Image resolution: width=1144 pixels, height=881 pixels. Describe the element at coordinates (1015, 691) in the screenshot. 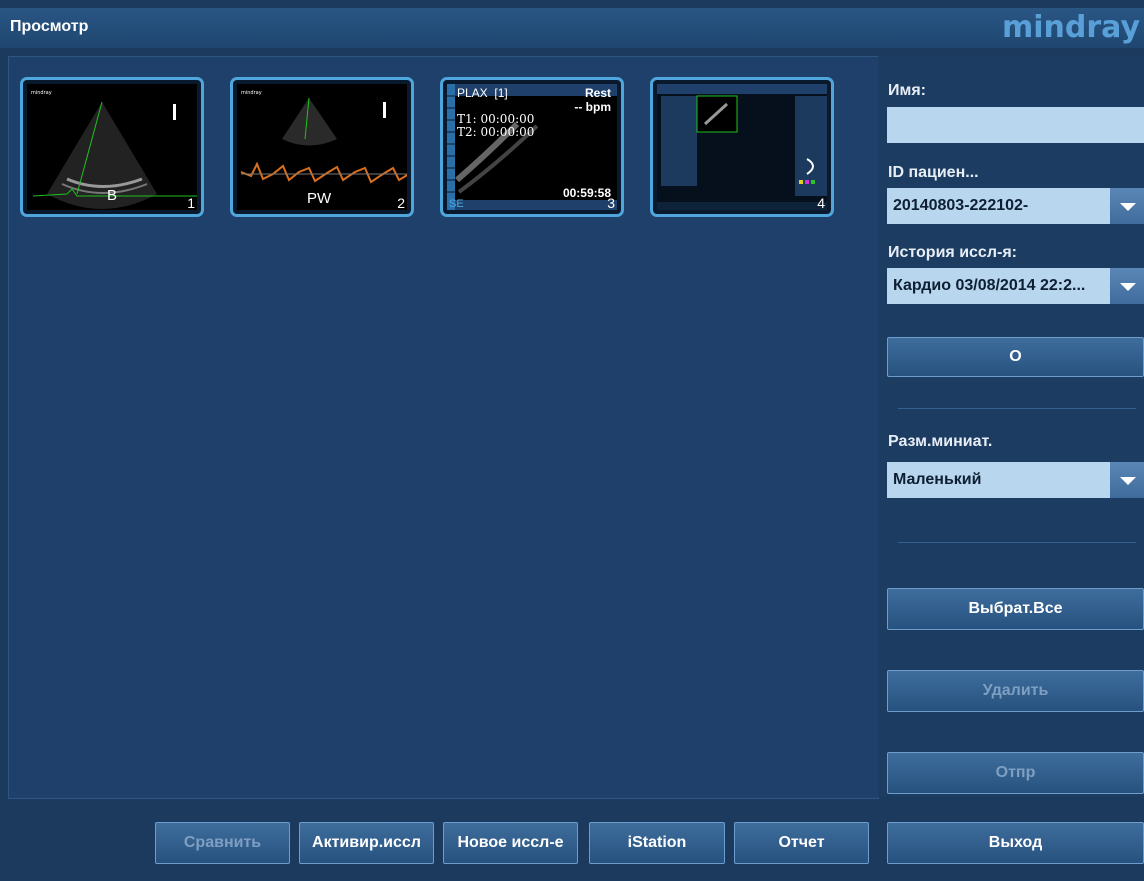

I see `delete-button: Удалить` at that location.